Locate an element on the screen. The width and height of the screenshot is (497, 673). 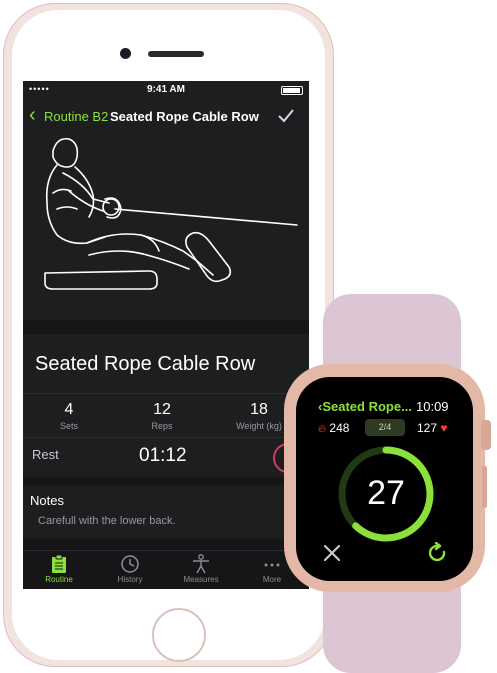
stat-reps: 12 Reps is located at coordinates (162, 416).